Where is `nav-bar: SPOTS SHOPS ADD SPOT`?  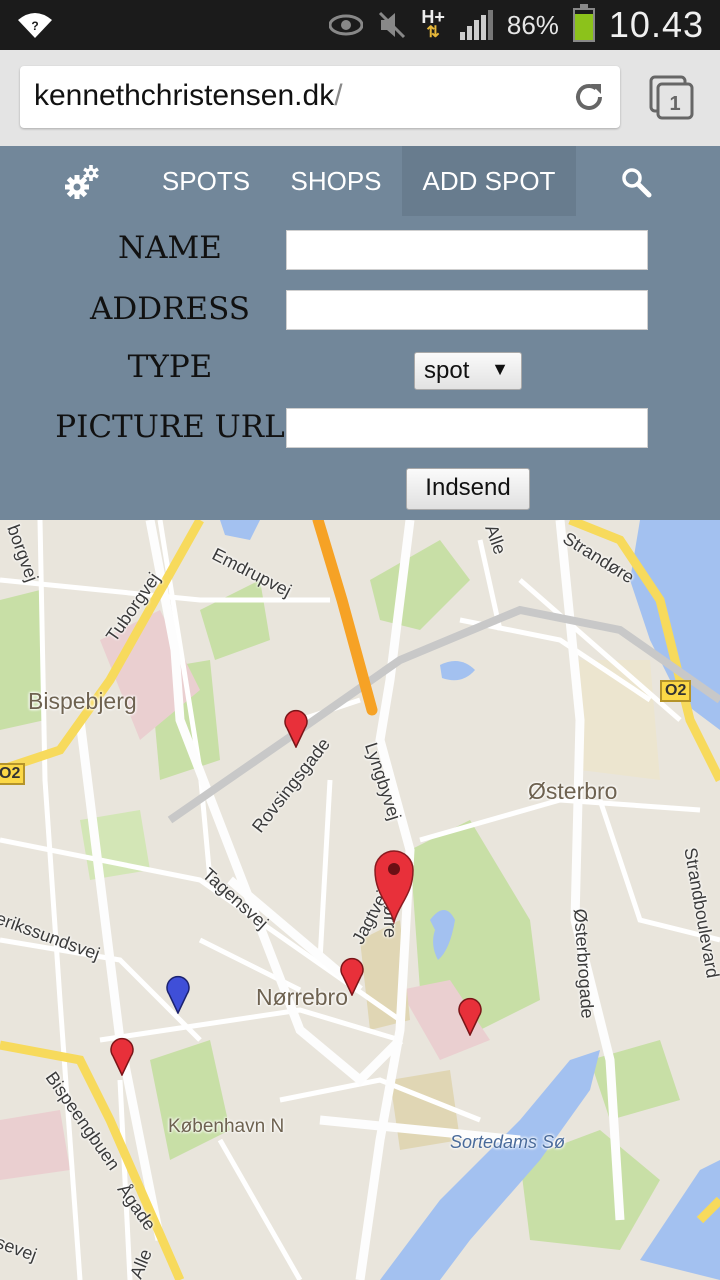
nav-bar: SPOTS SHOPS ADD SPOT is located at coordinates (360, 181).